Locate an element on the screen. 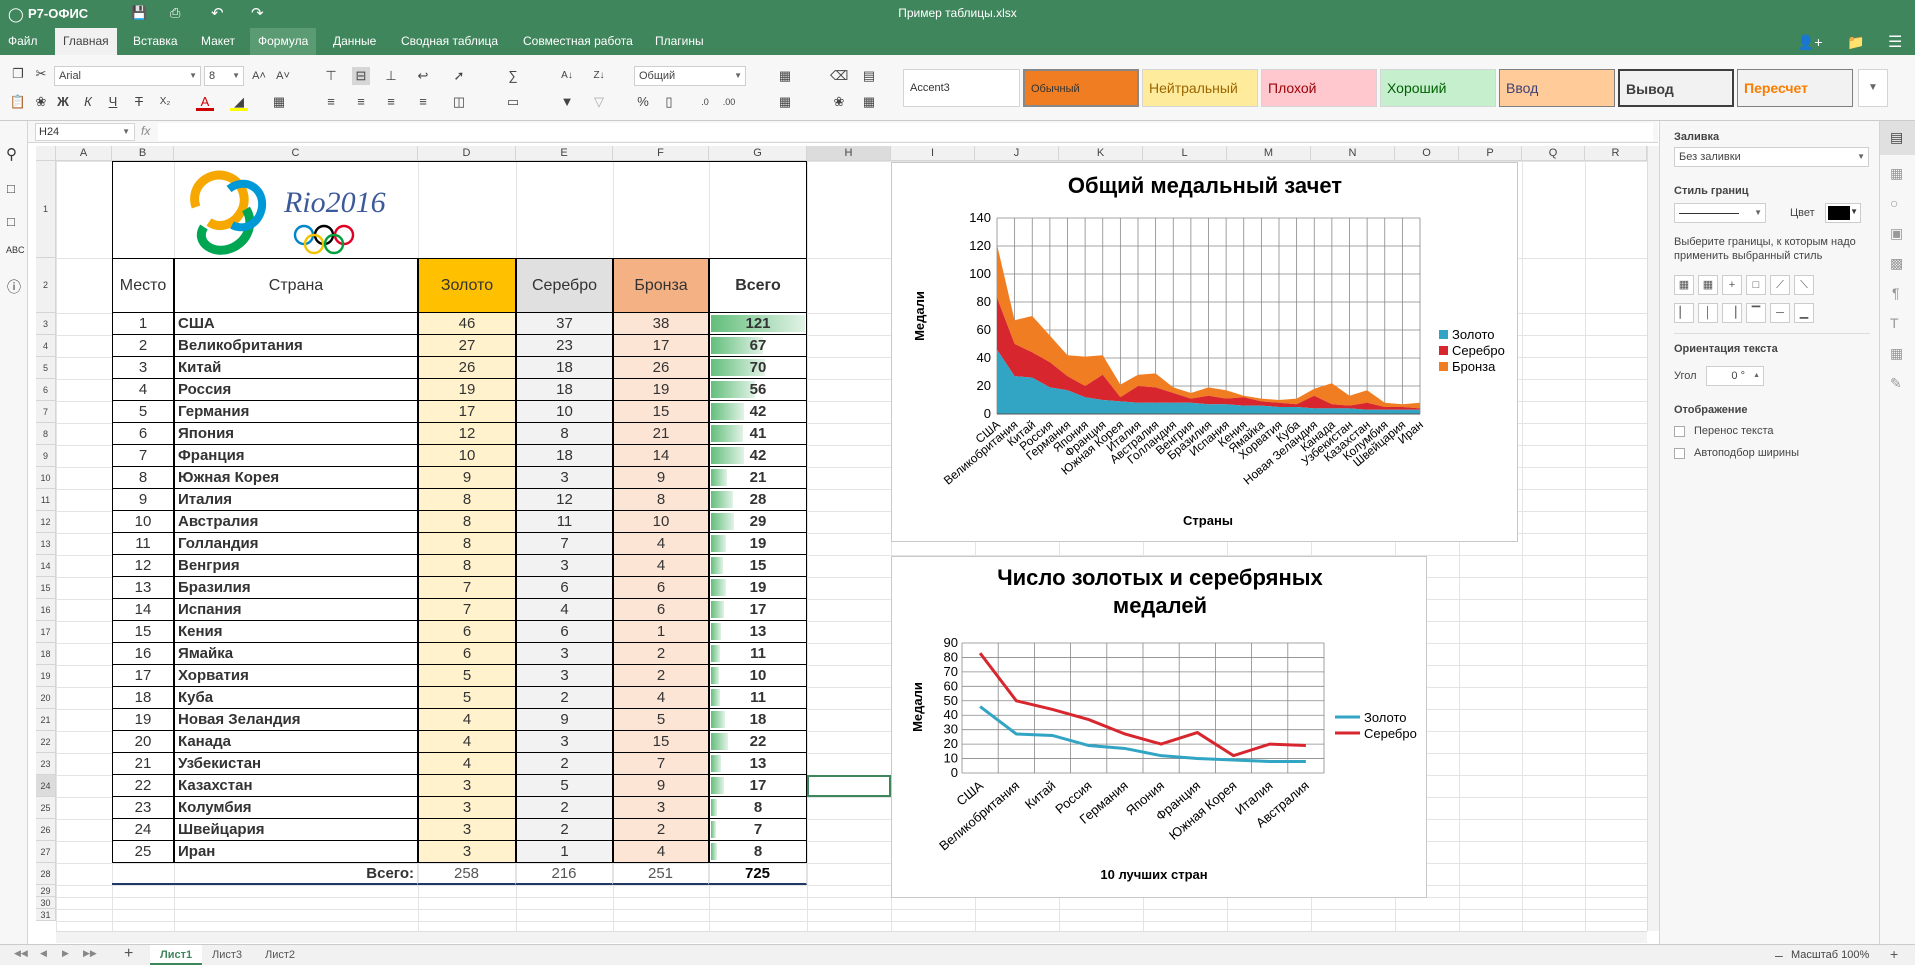 The width and height of the screenshot is (1915, 965). decrease-decimal-icon: .0 is located at coordinates (705, 102).